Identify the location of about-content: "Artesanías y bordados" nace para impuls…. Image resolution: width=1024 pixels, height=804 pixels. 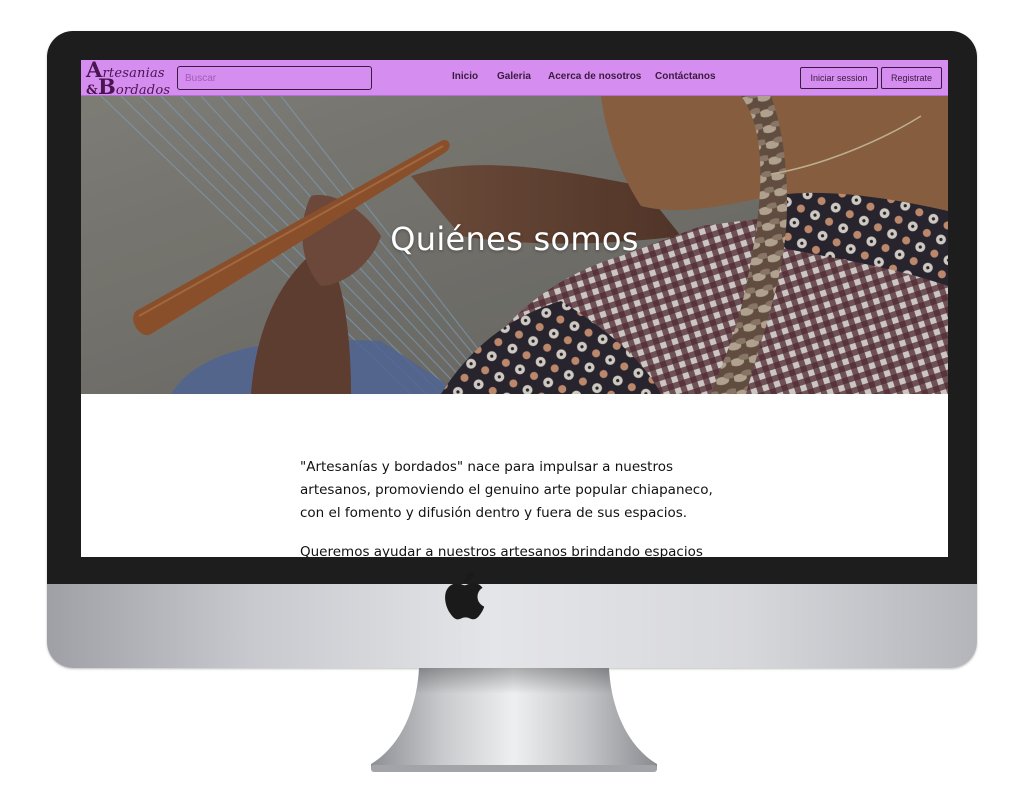
(515, 506).